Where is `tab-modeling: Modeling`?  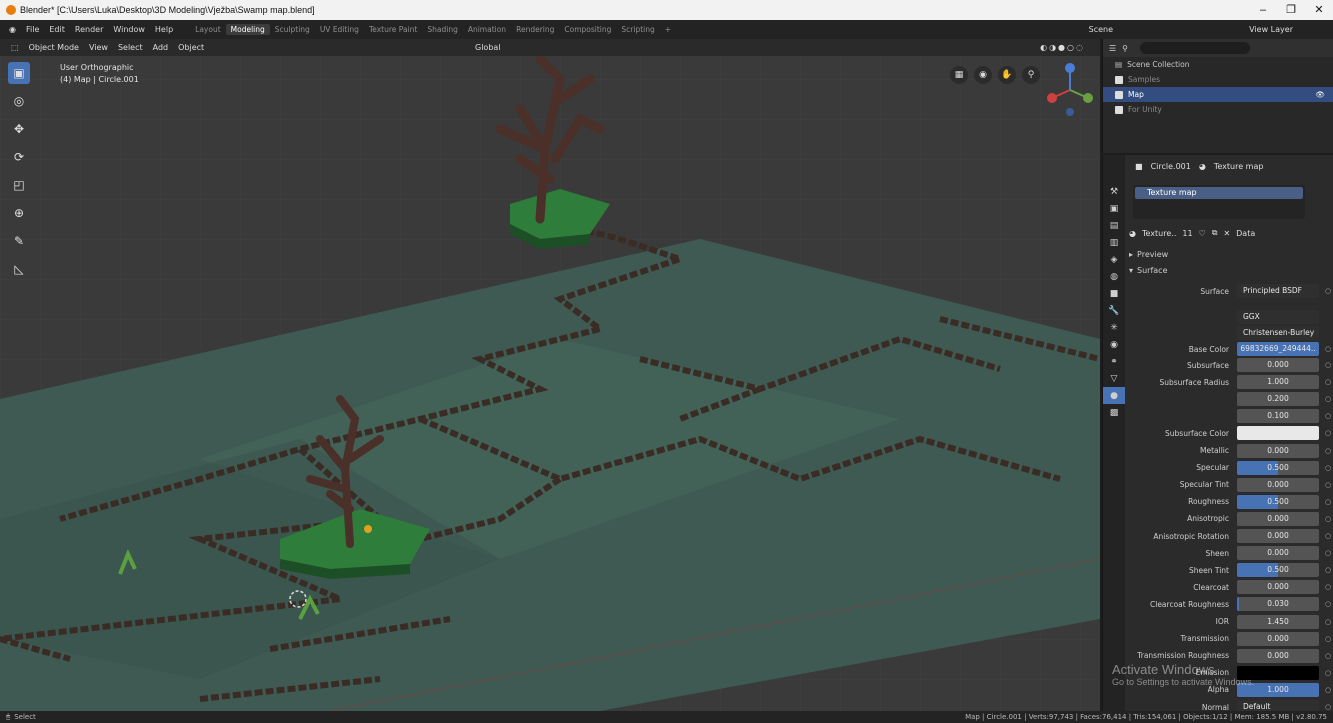
tab-modeling: Modeling is located at coordinates (247, 29).